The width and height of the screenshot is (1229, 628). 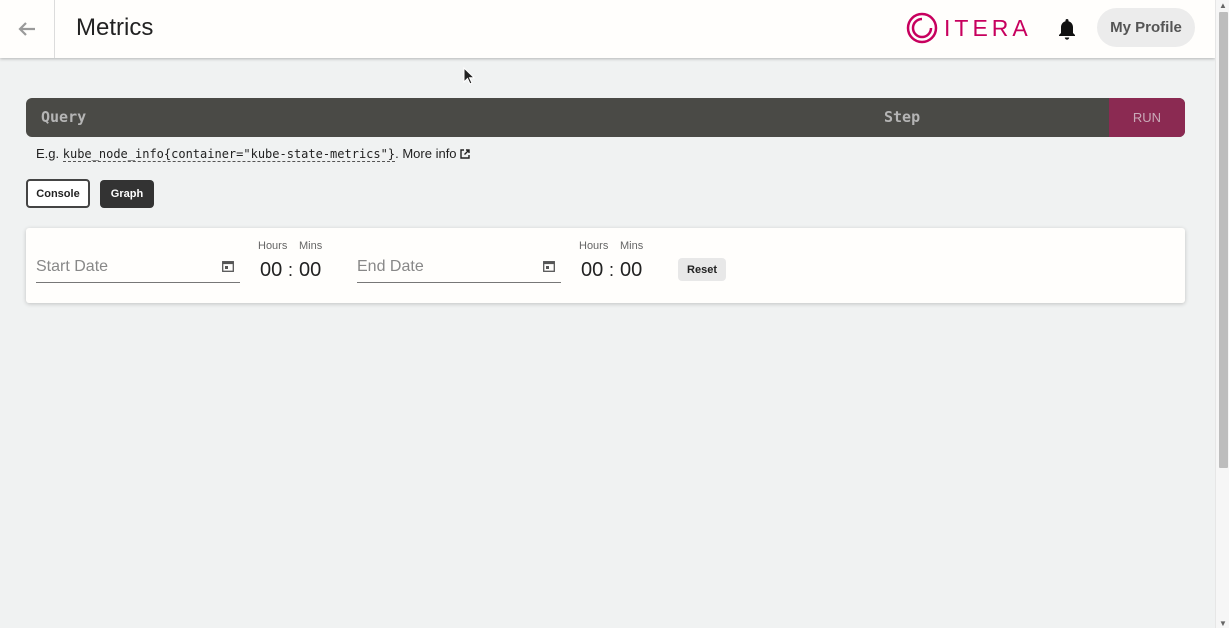 I want to click on end-date-placeholder: End Date, so click(x=390, y=266).